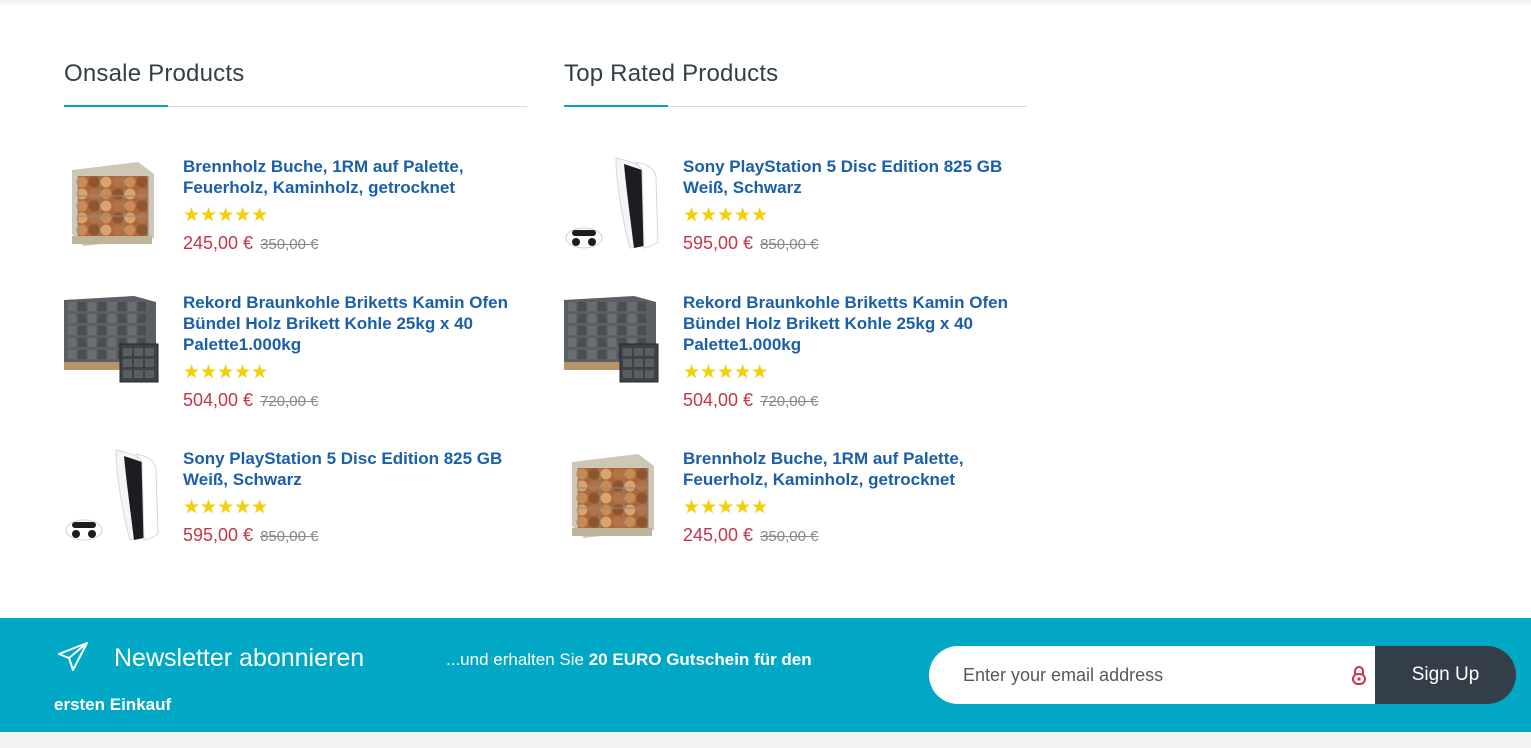 The width and height of the screenshot is (1531, 748). What do you see at coordinates (700, 659) in the screenshot?
I see `newsletter-text-bold: 20 EURO Gutschein für den` at bounding box center [700, 659].